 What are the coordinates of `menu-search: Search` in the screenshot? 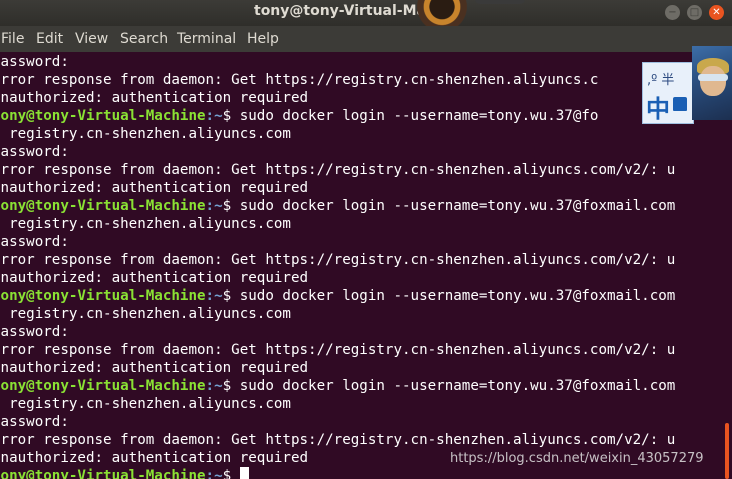 It's located at (144, 39).